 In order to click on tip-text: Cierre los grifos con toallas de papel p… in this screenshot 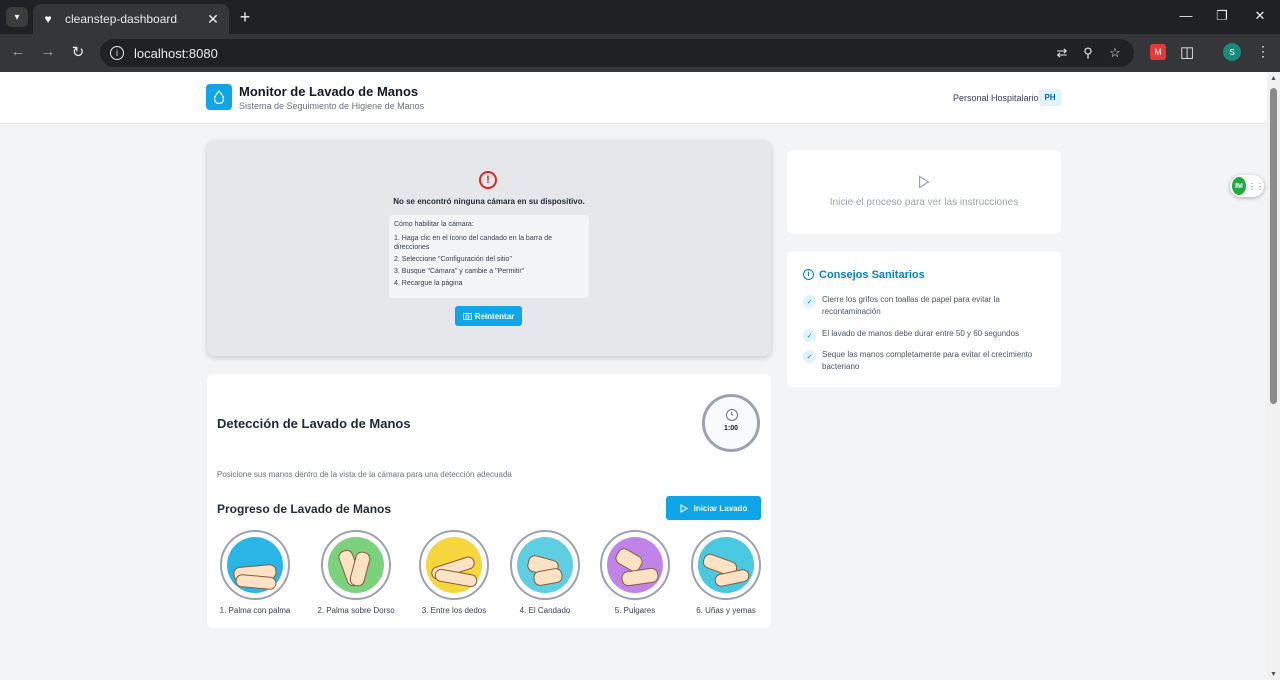, I will do `click(911, 305)`.